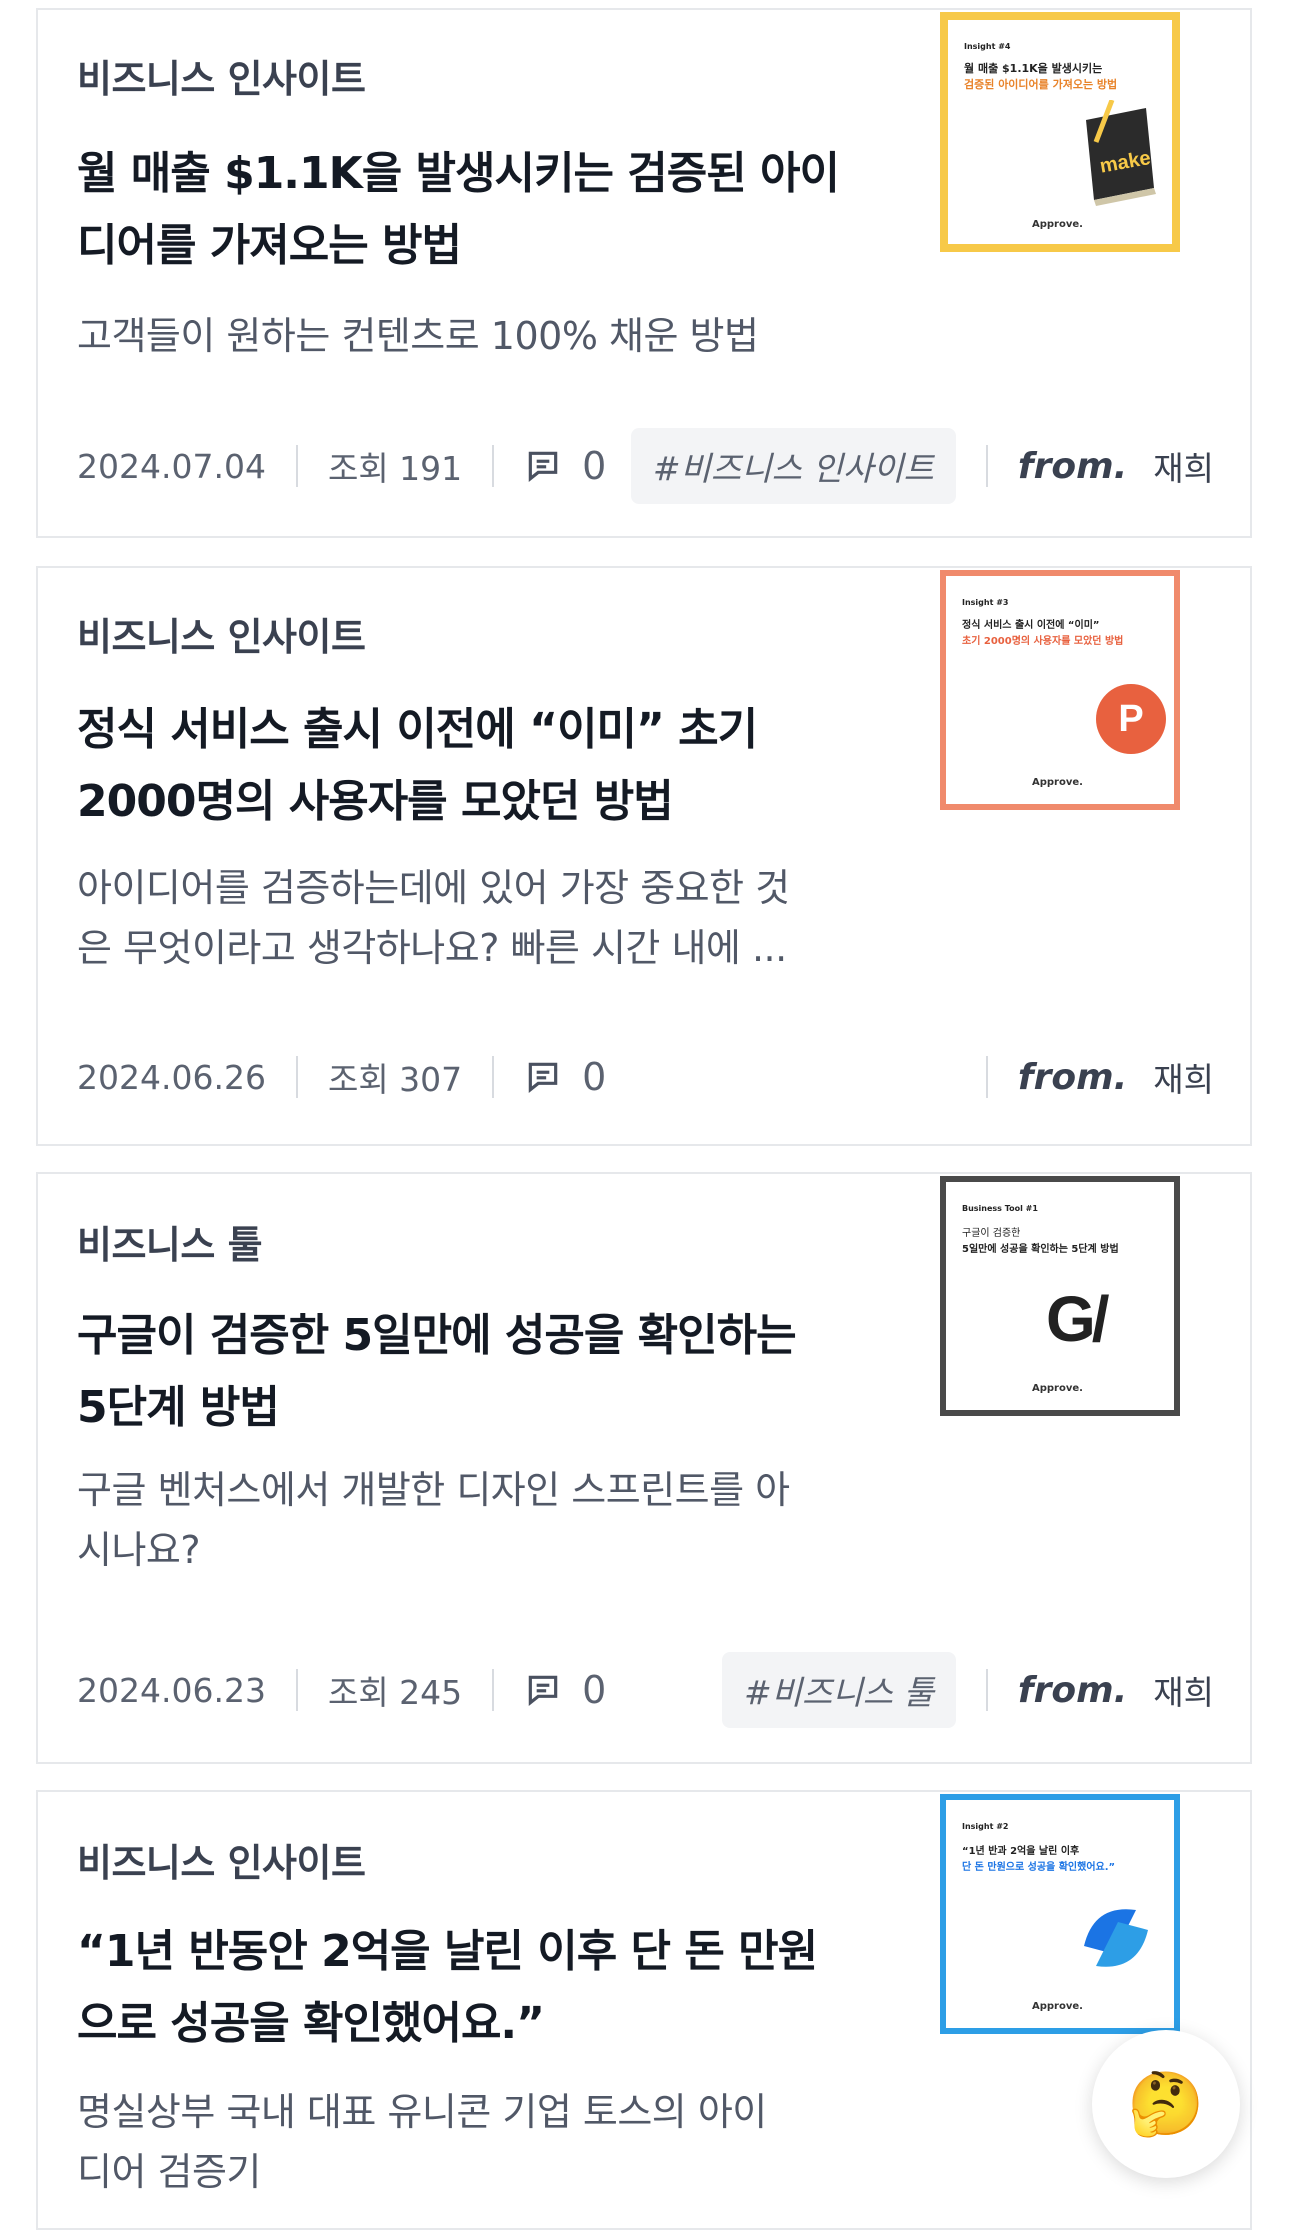 The height and width of the screenshot is (2230, 1290). What do you see at coordinates (1041, 84) in the screenshot?
I see `thumb-headline-accent: 검증된 아이디어를 가져오는 방법` at bounding box center [1041, 84].